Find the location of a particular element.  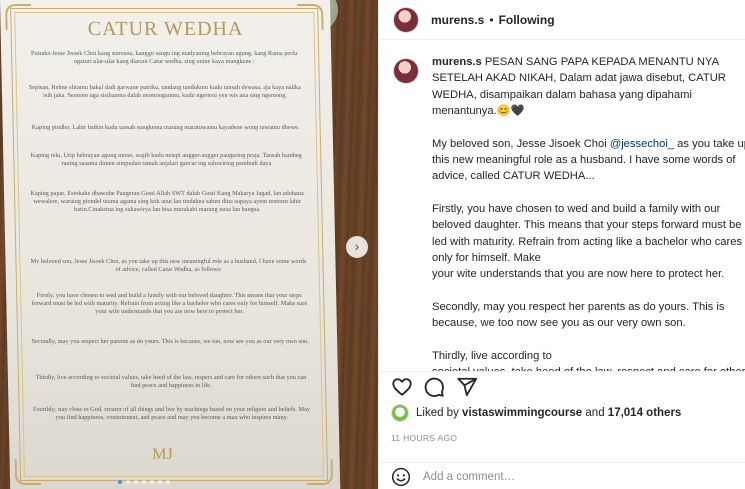

chevron-right-icon: › is located at coordinates (357, 247).